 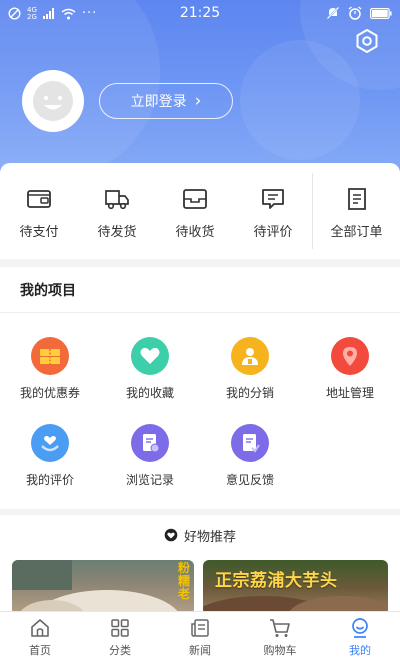 I want to click on history-icon, so click(x=150, y=443).